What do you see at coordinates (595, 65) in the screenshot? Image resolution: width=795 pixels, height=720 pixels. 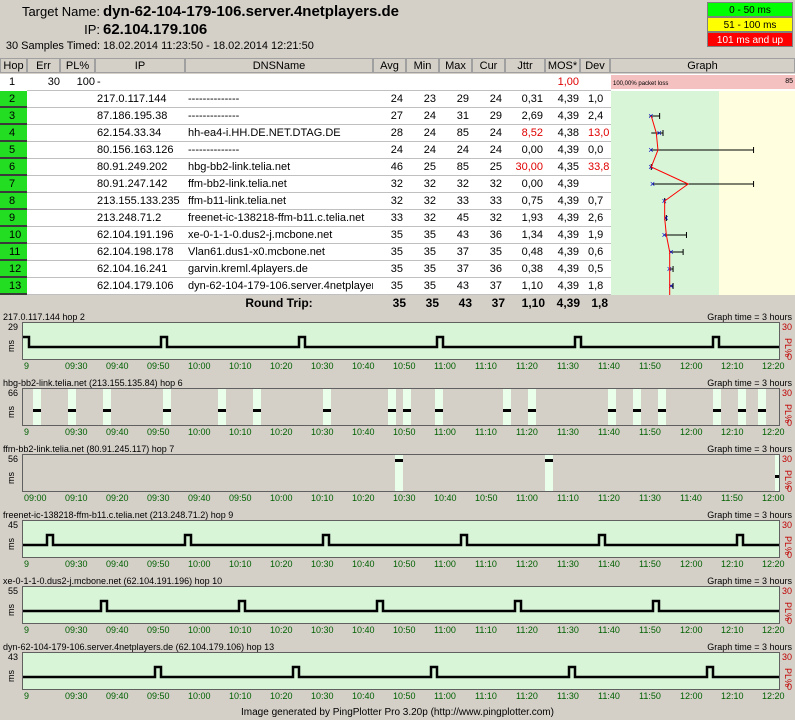 I see `col-header-dev: Dev` at bounding box center [595, 65].